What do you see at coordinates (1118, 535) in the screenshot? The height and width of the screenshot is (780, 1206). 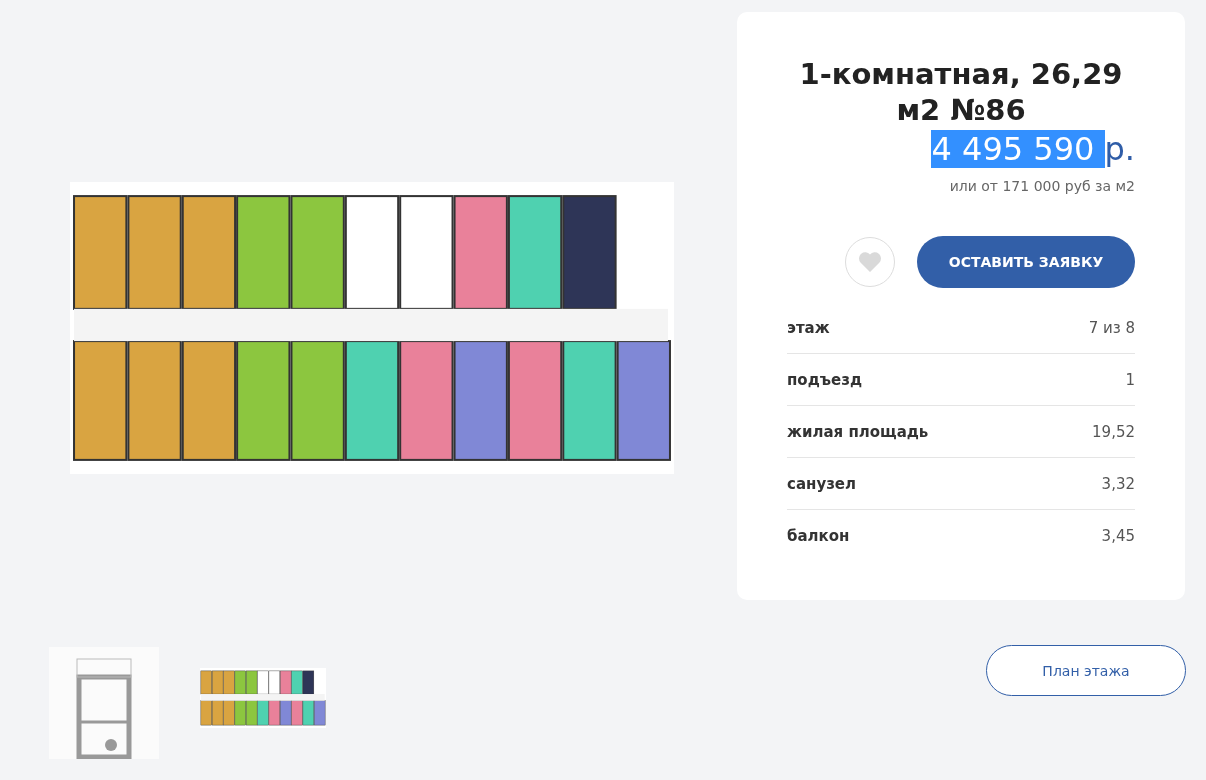 I see `detail-value: 3,45` at bounding box center [1118, 535].